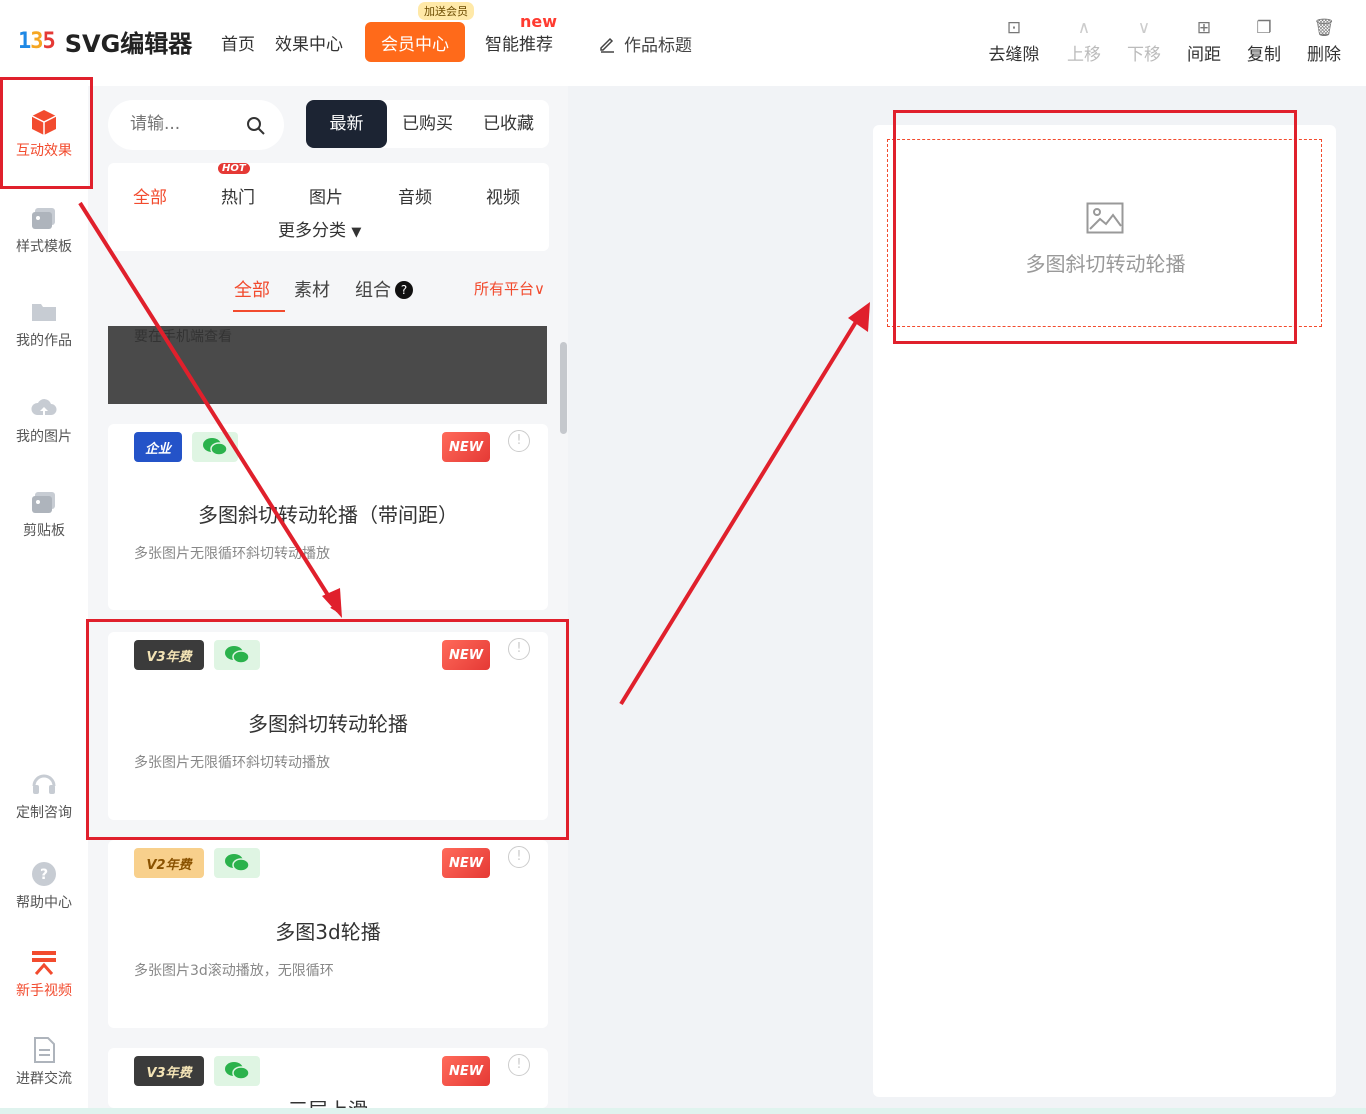 This screenshot has height=1114, width=1366. I want to click on category-video: 视频, so click(503, 195).